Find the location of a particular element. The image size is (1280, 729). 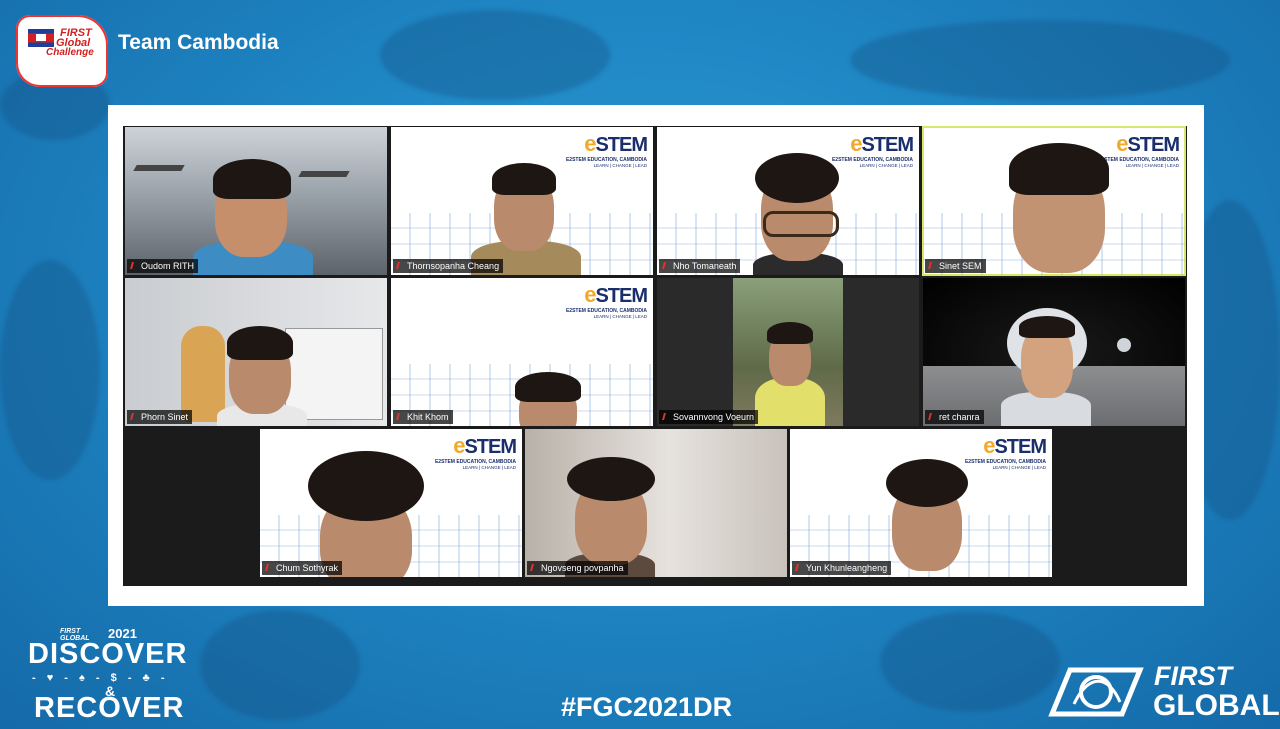

participant-video-frame is located at coordinates (788, 352).